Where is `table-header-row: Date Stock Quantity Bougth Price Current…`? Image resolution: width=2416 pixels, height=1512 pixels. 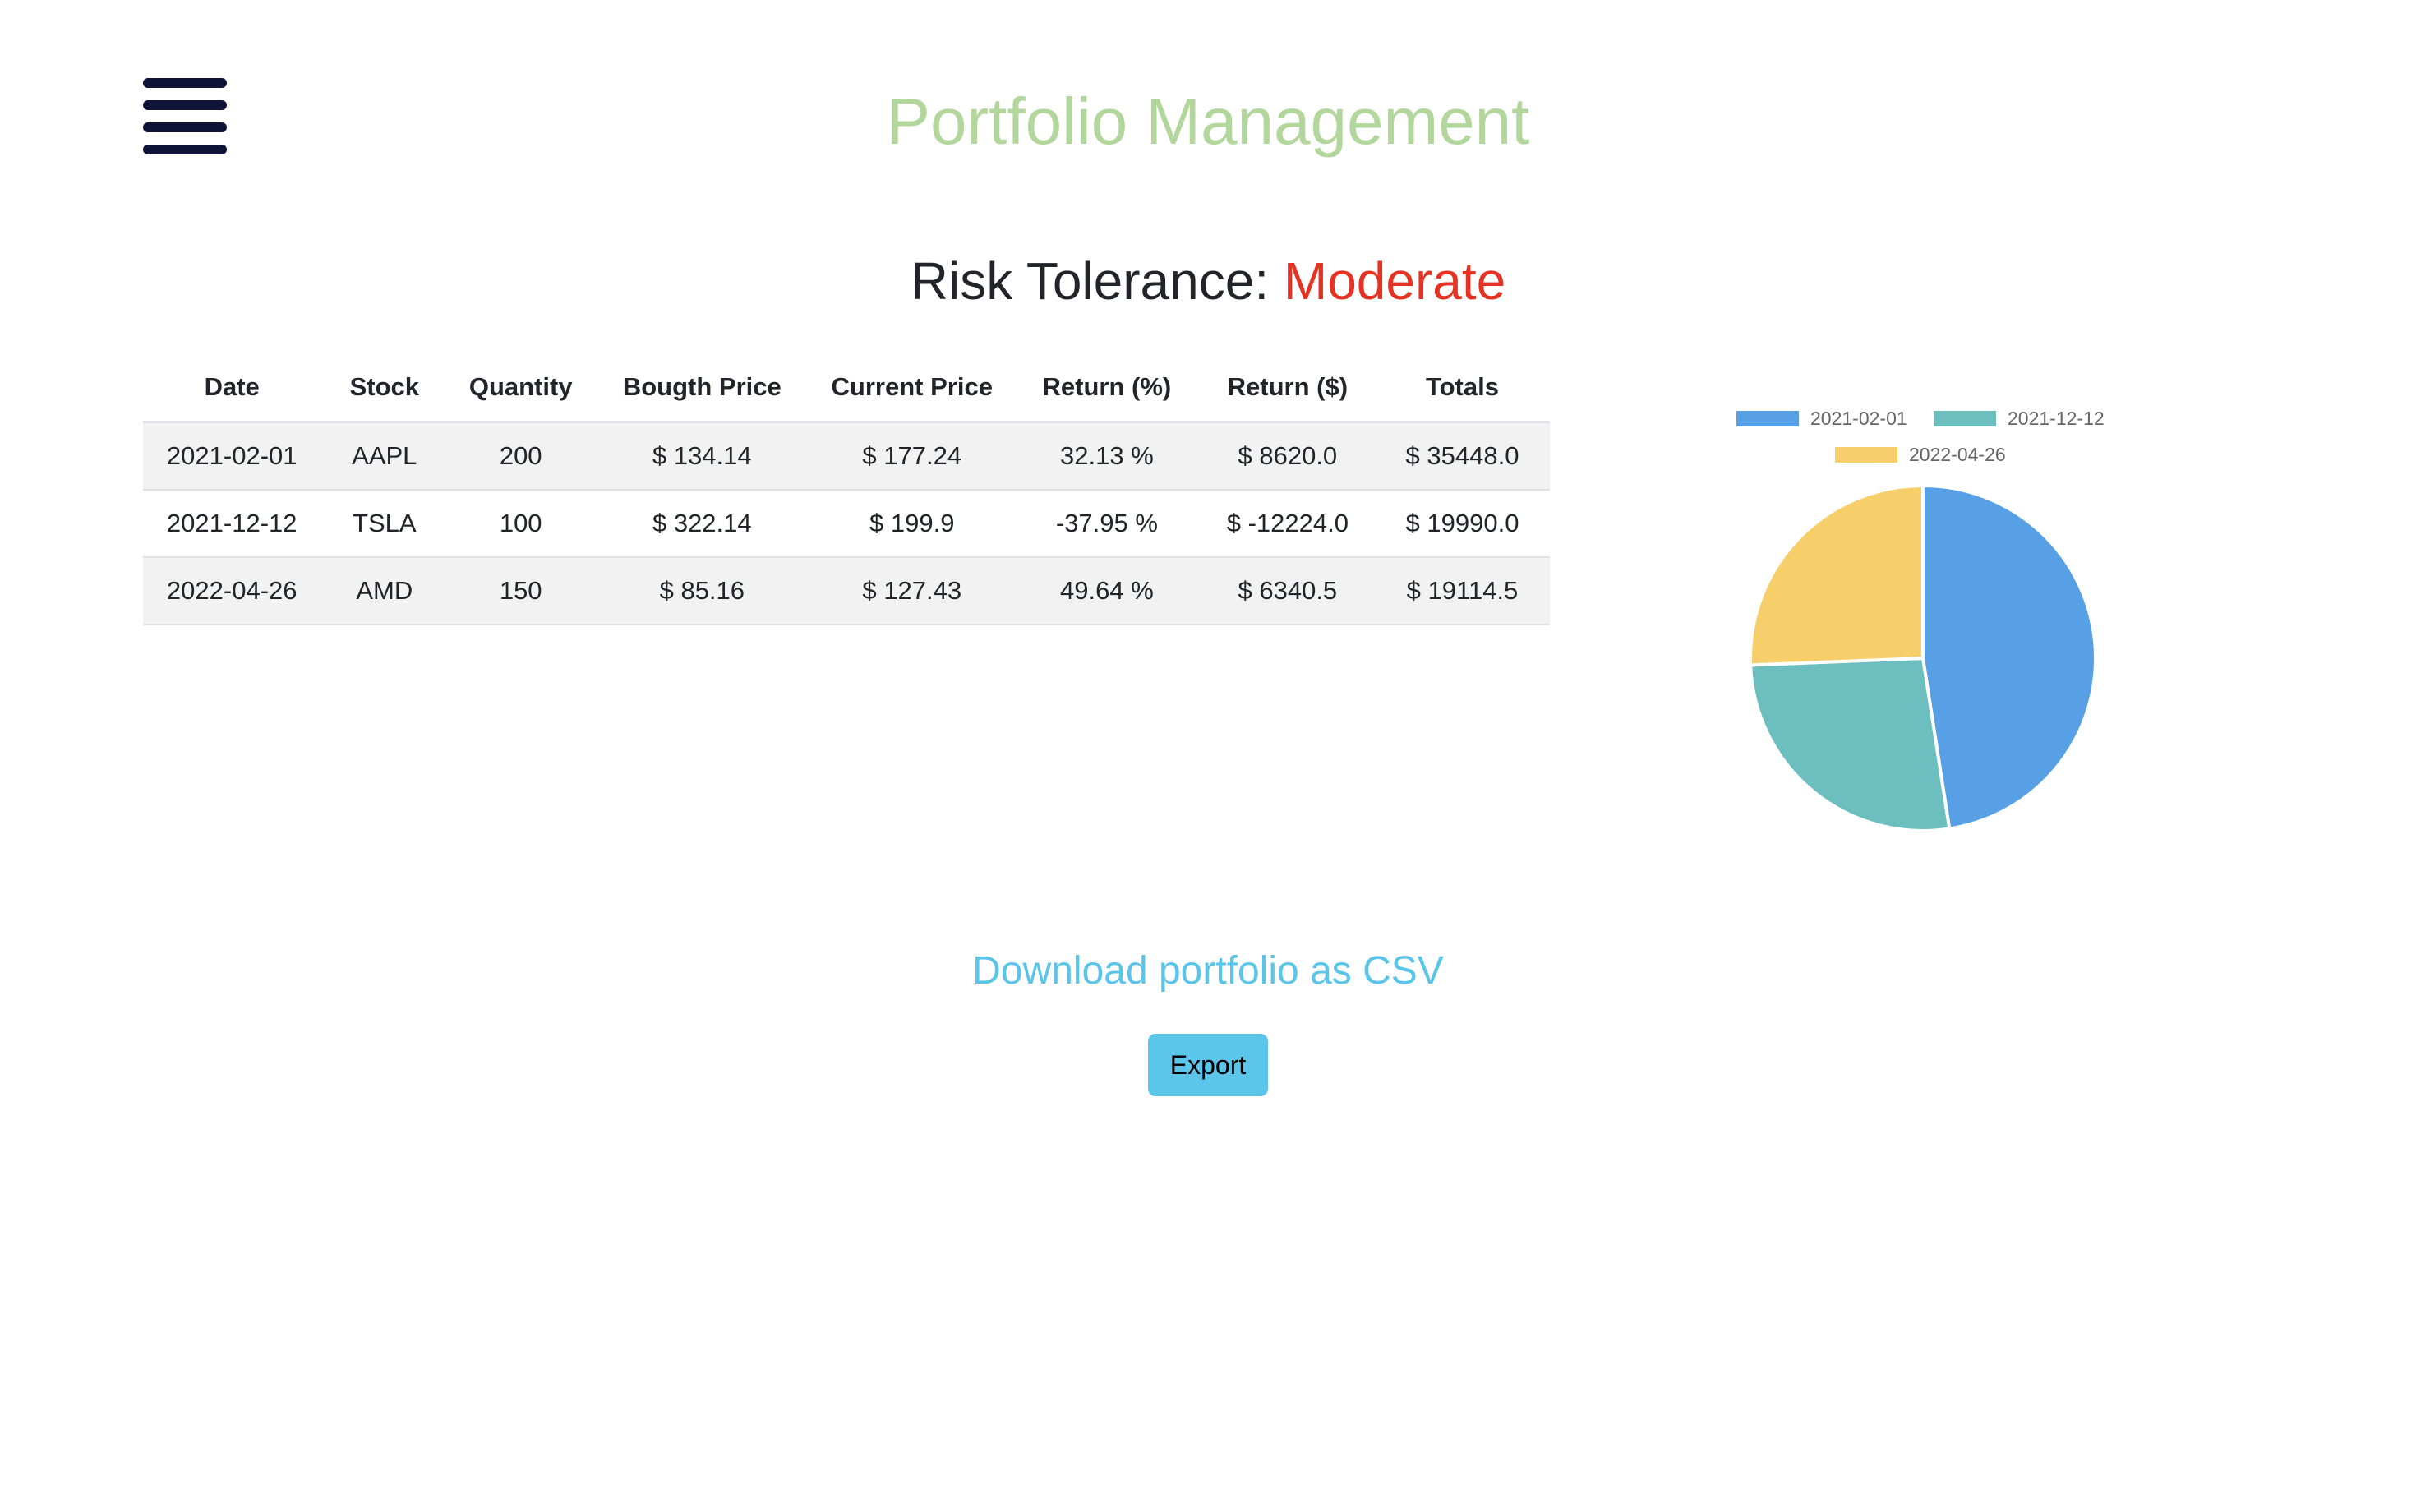 table-header-row: Date Stock Quantity Bougth Price Current… is located at coordinates (847, 388).